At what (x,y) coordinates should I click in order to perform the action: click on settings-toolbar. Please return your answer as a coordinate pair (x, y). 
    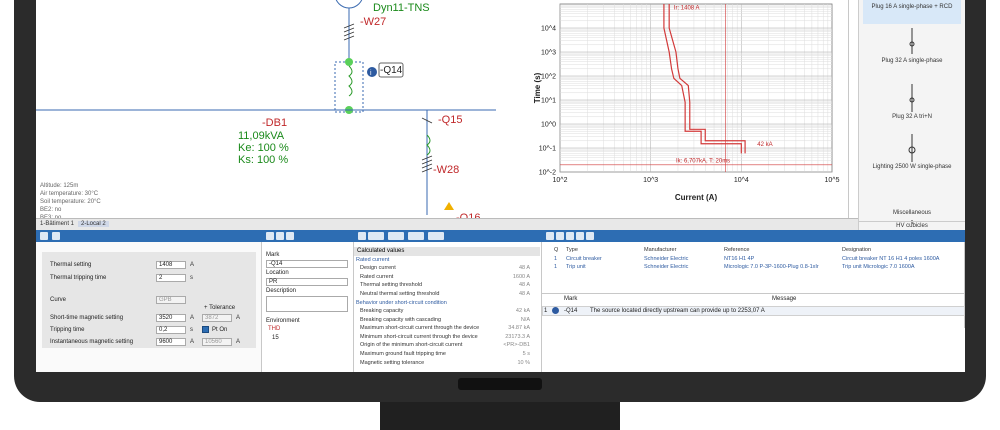
    Looking at the image, I should click on (149, 236).